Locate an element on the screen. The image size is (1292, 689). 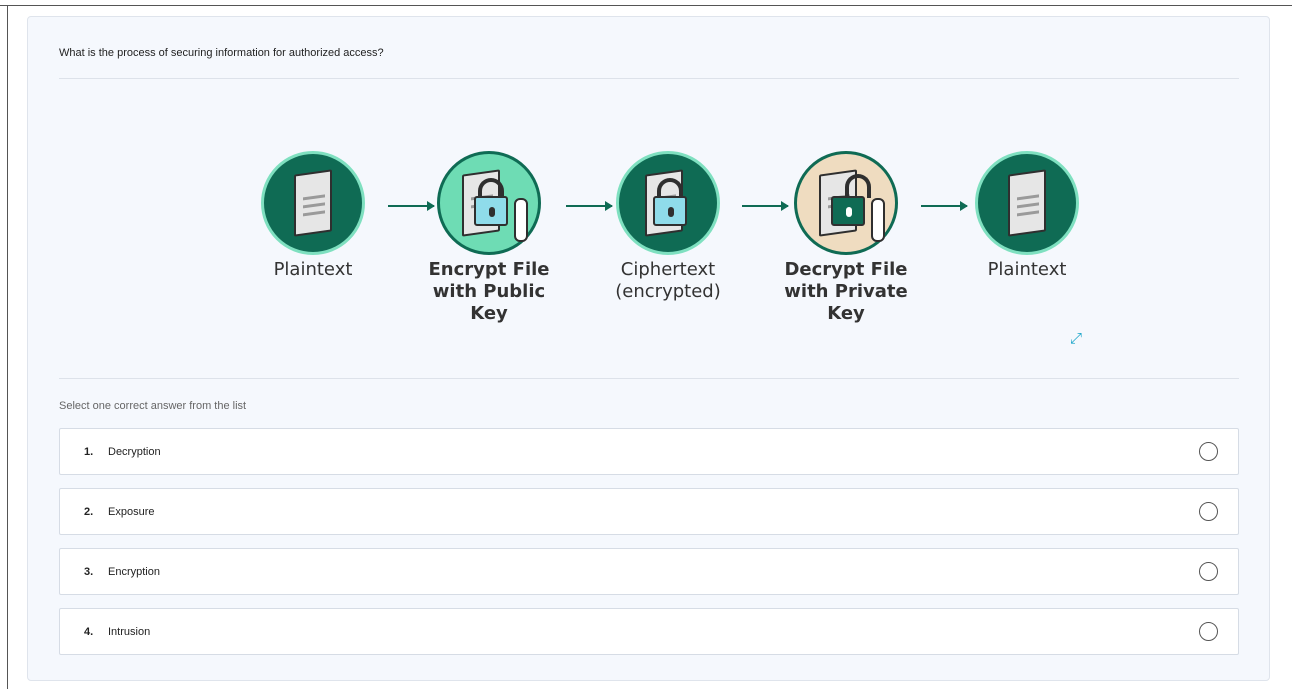
option-number: 3. is located at coordinates (89, 572).